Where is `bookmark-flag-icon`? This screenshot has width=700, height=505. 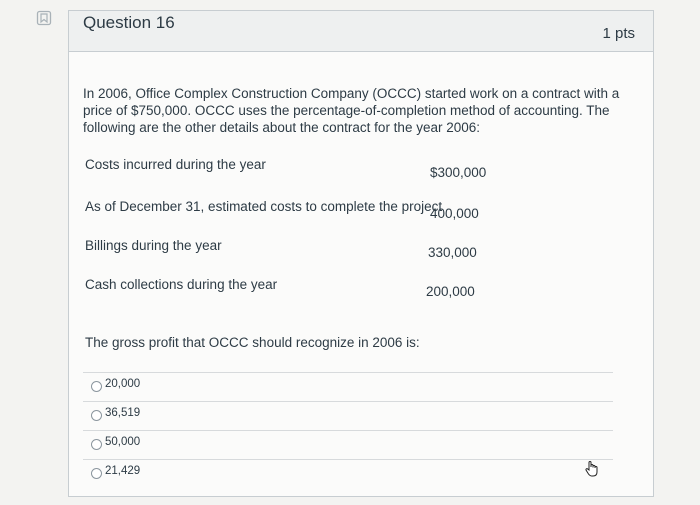 bookmark-flag-icon is located at coordinates (44, 18).